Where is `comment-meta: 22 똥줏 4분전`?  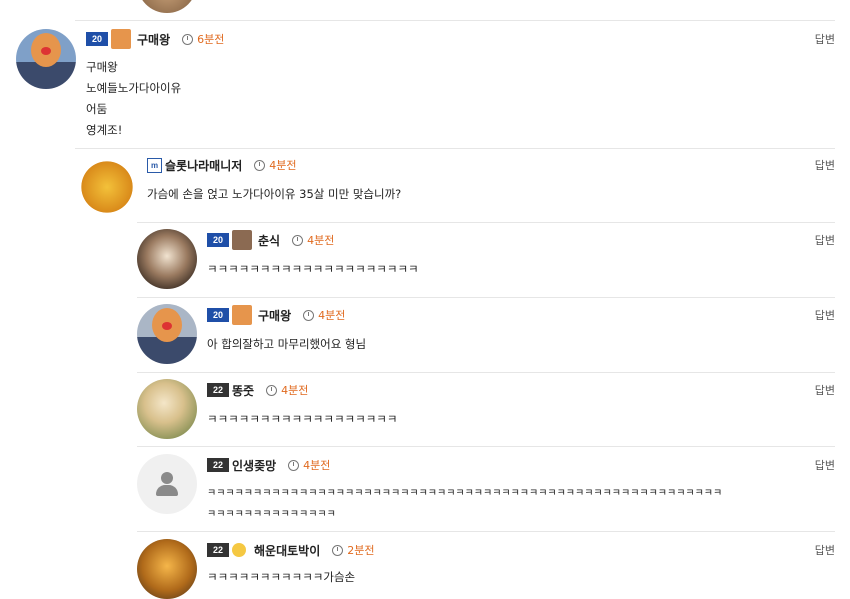 comment-meta: 22 똥줏 4분전 is located at coordinates (257, 390).